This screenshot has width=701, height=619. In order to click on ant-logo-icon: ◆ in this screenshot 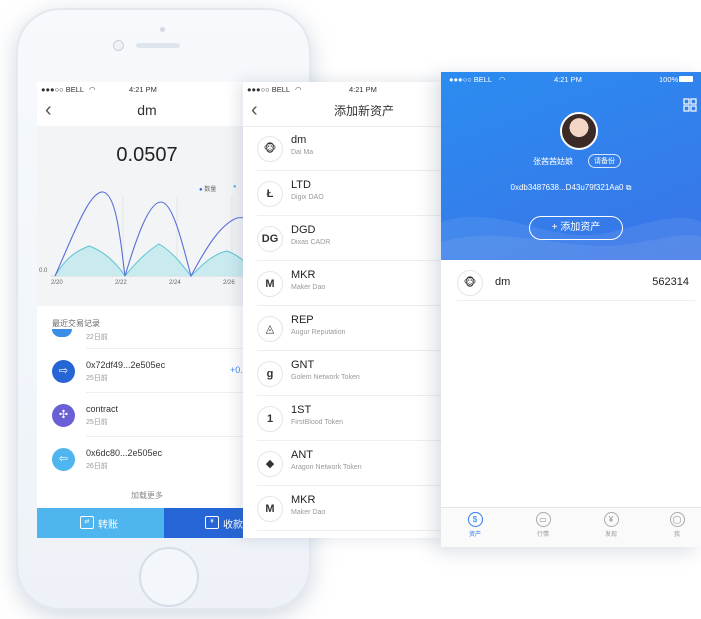, I will do `click(270, 464)`.